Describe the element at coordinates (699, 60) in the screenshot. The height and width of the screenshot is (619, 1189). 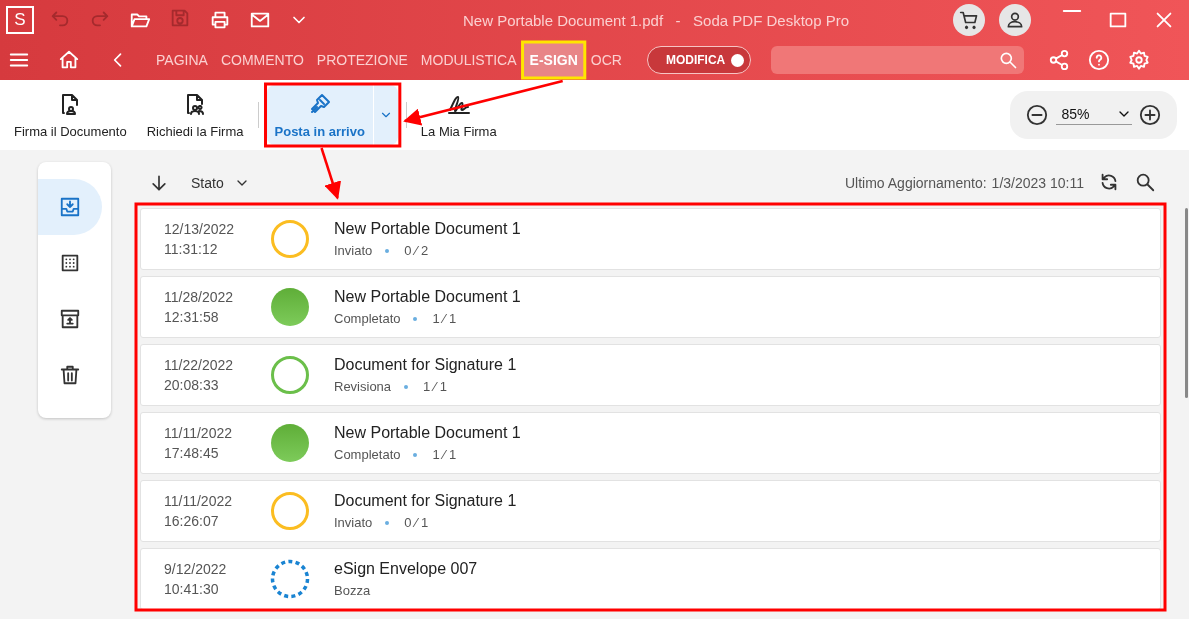
I see `mode-toggle: MODIFICA` at that location.